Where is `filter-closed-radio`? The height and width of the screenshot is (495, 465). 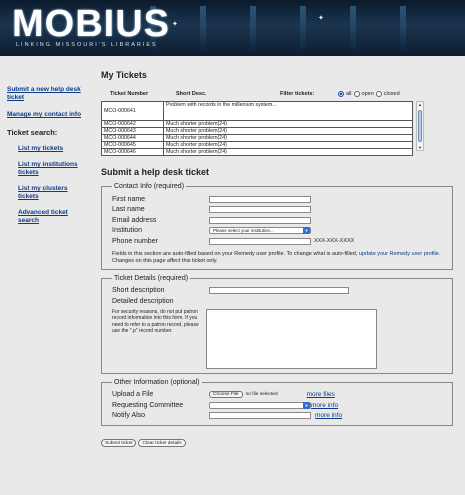
filter-closed-radio is located at coordinates (378, 94).